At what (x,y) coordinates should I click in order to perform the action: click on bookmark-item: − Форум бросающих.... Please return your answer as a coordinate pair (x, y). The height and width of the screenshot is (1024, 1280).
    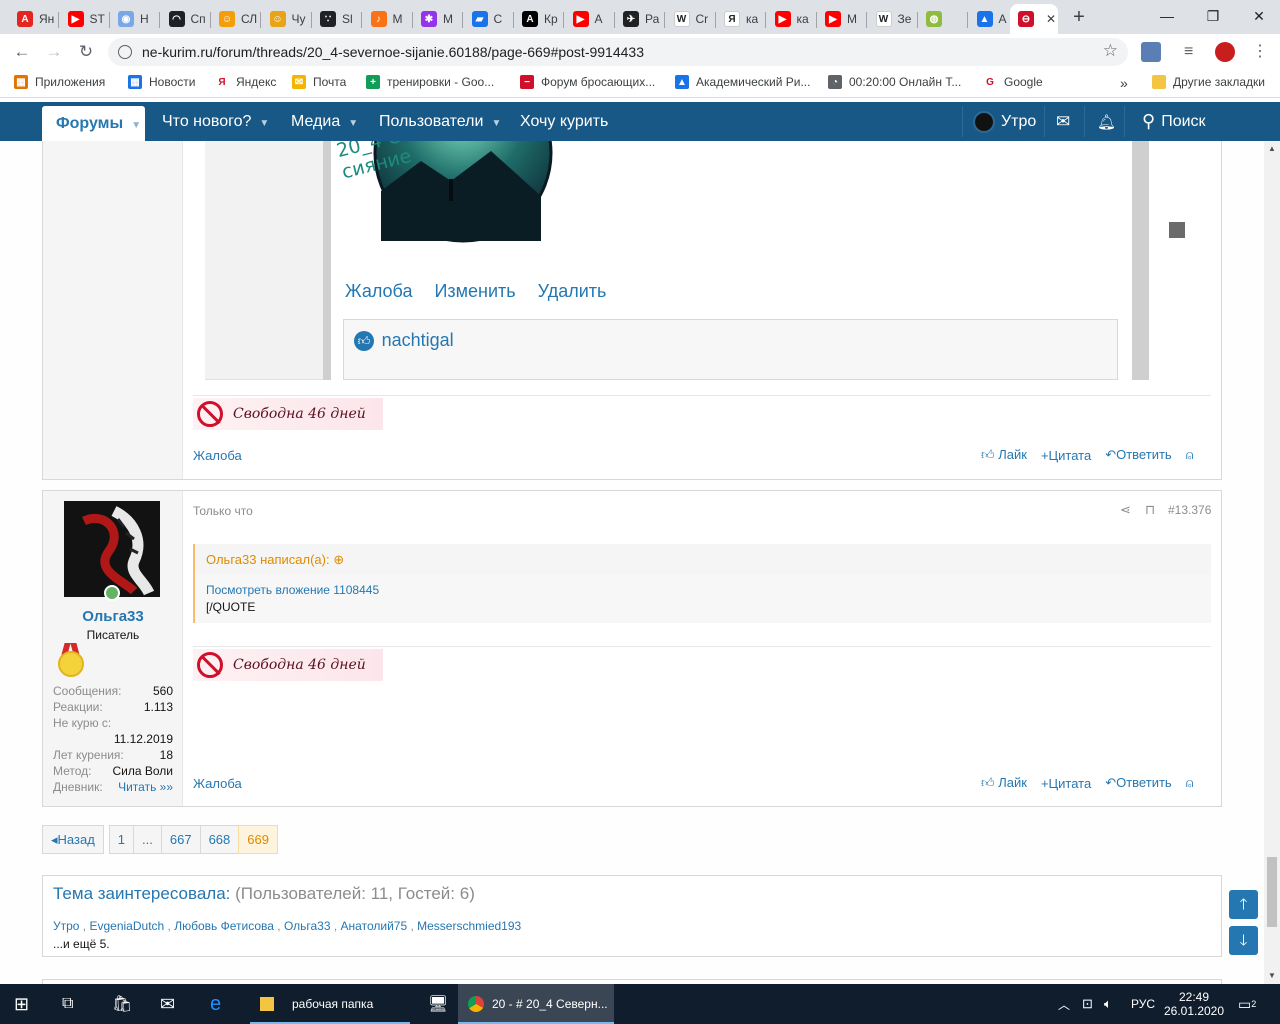
    Looking at the image, I should click on (587, 82).